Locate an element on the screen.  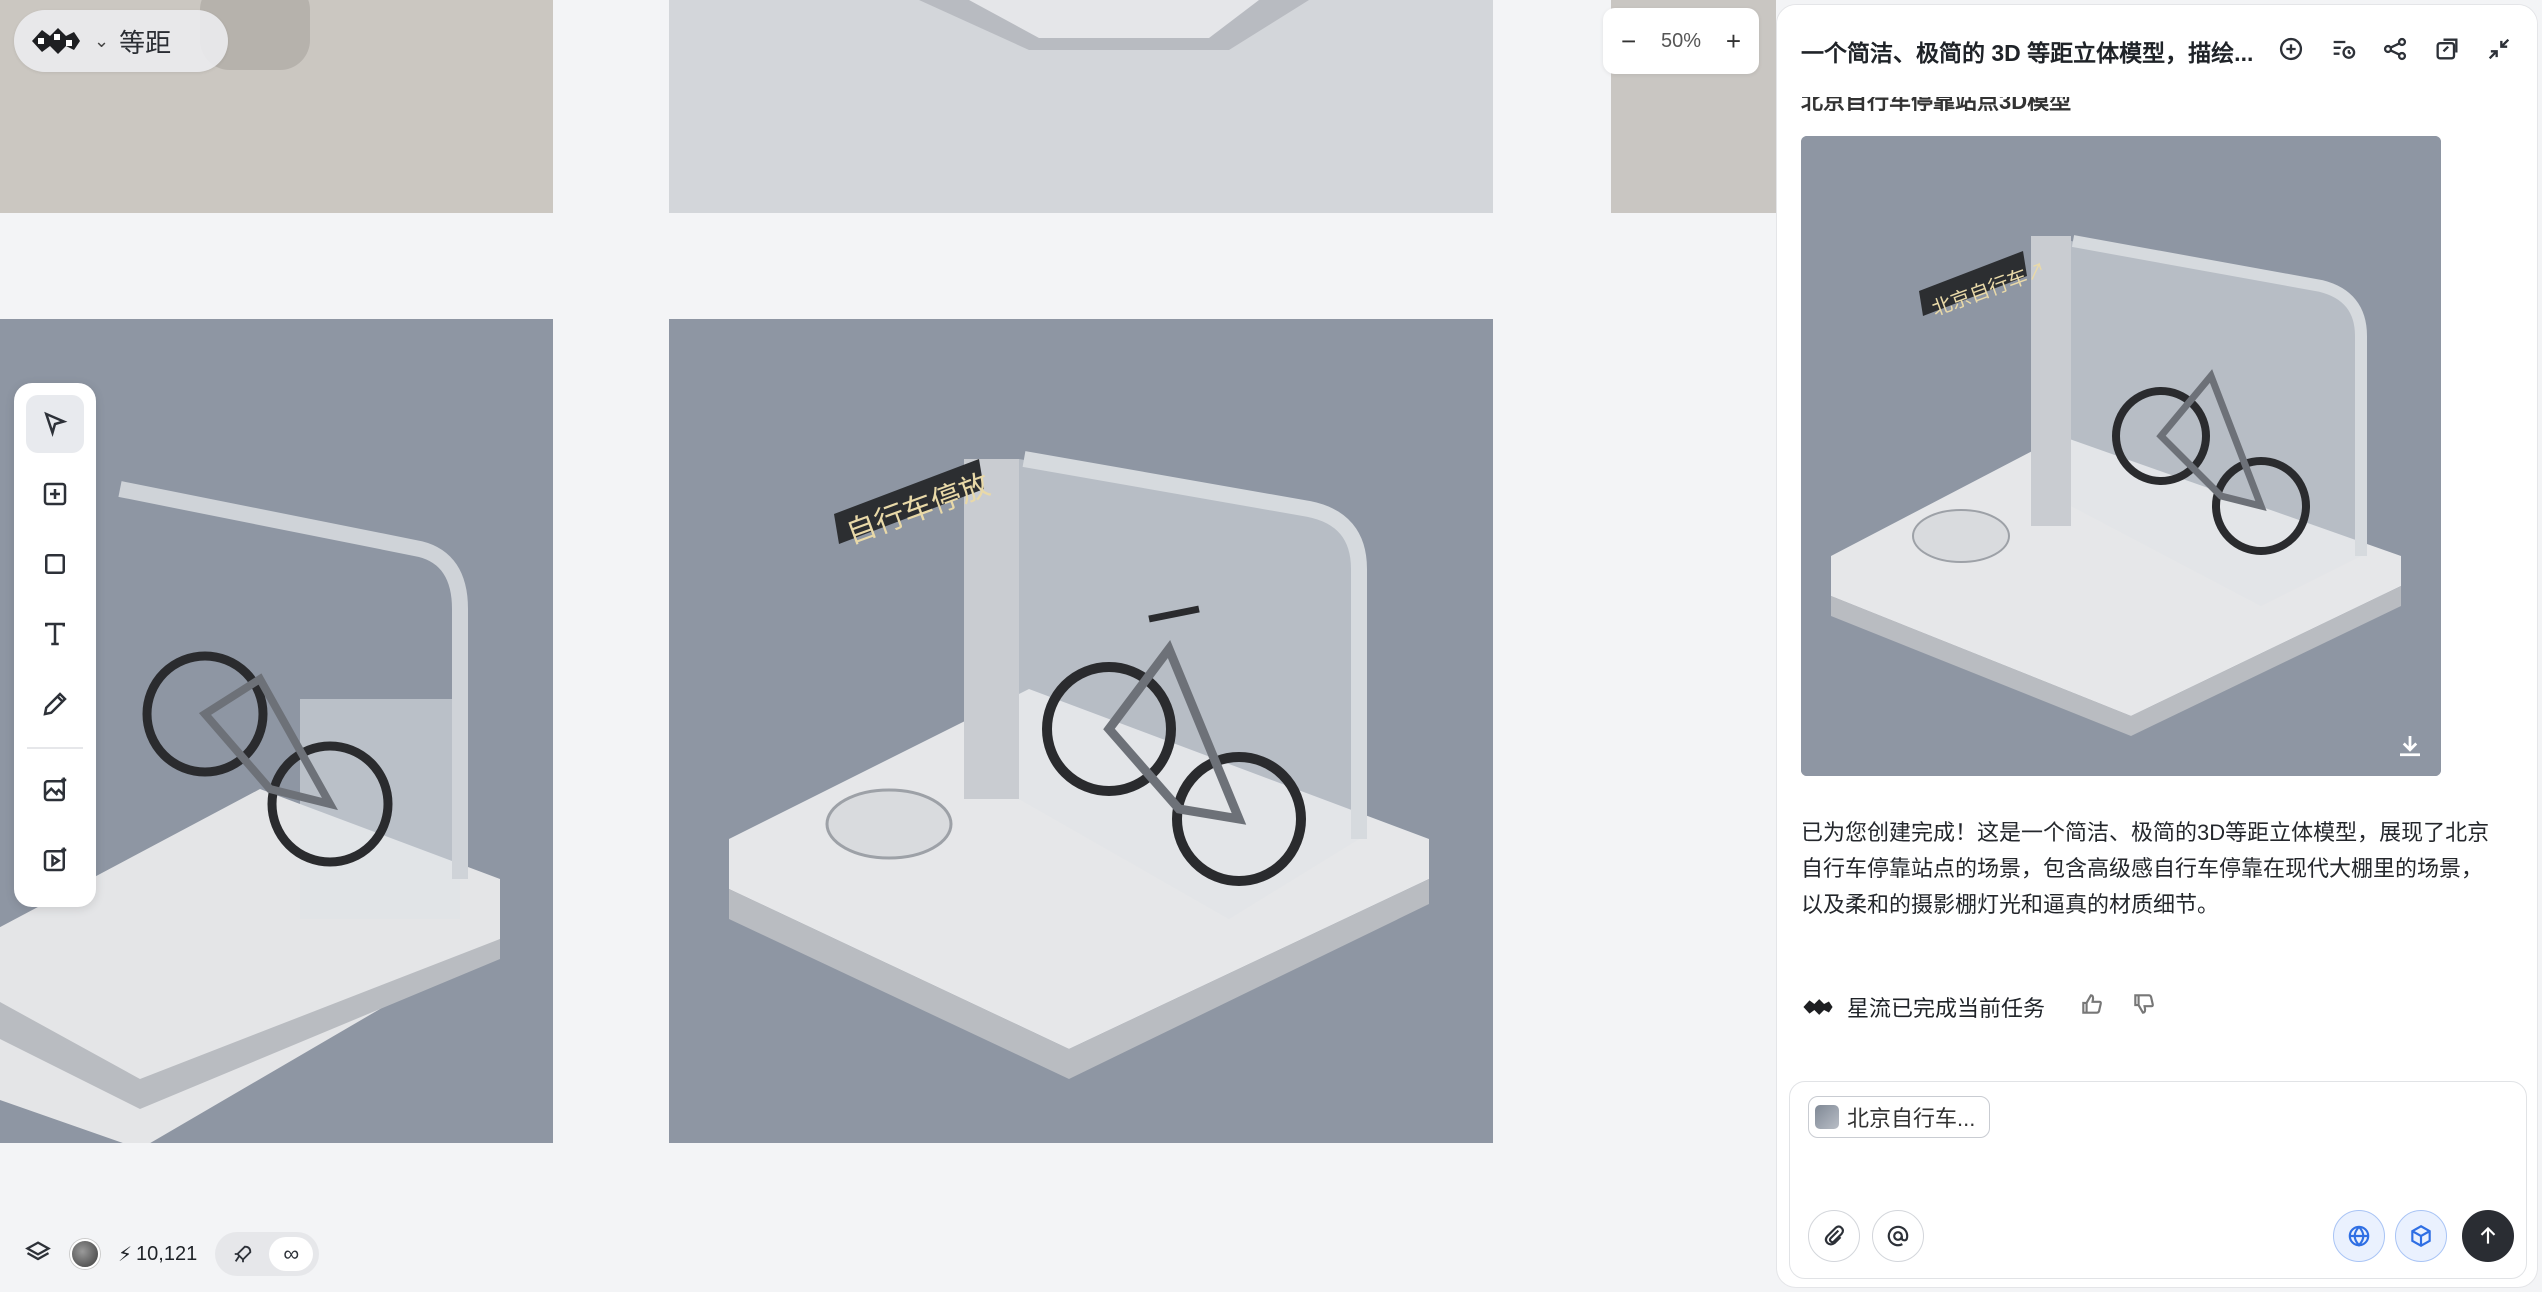
like-button is located at coordinates (2092, 1007).